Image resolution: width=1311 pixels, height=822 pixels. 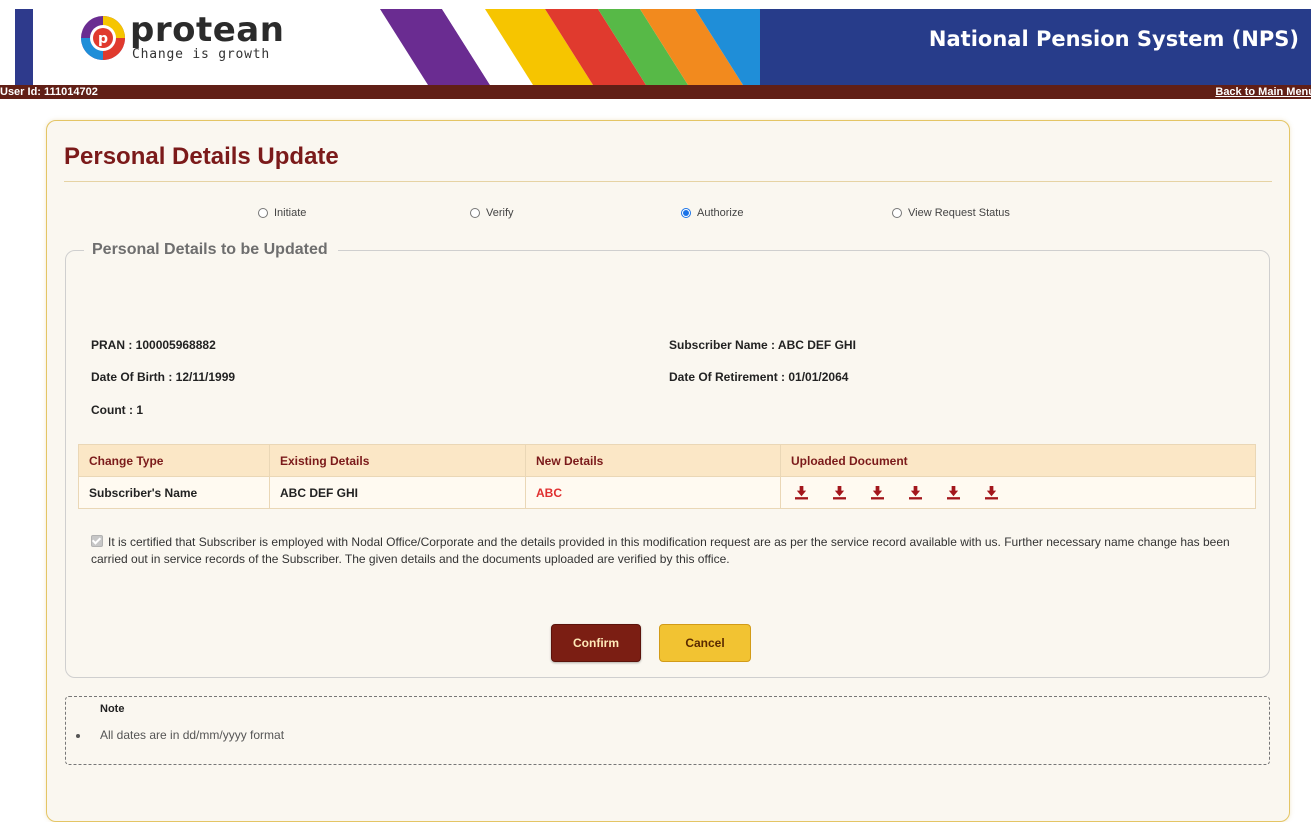 What do you see at coordinates (397, 492) in the screenshot?
I see `cell-existing-details: ABC DEF GHI` at bounding box center [397, 492].